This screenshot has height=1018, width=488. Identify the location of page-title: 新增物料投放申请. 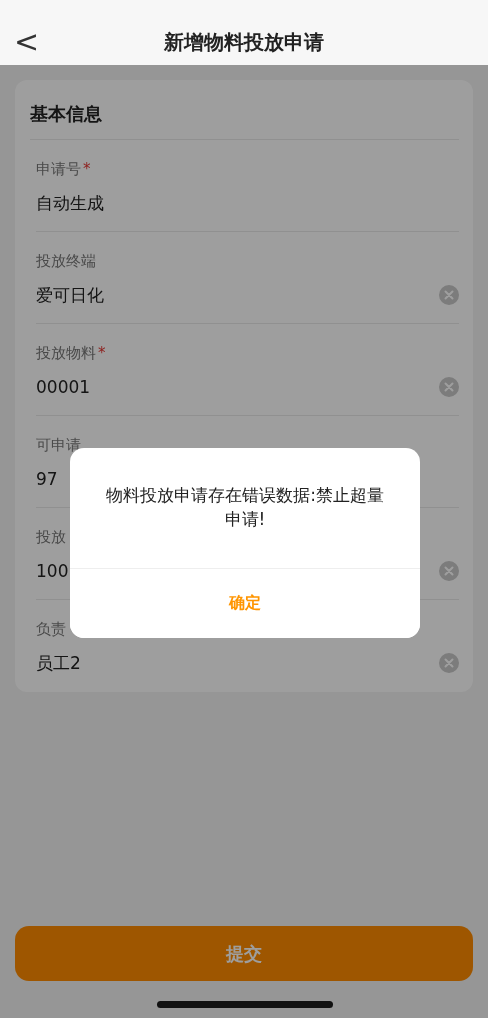
(244, 42).